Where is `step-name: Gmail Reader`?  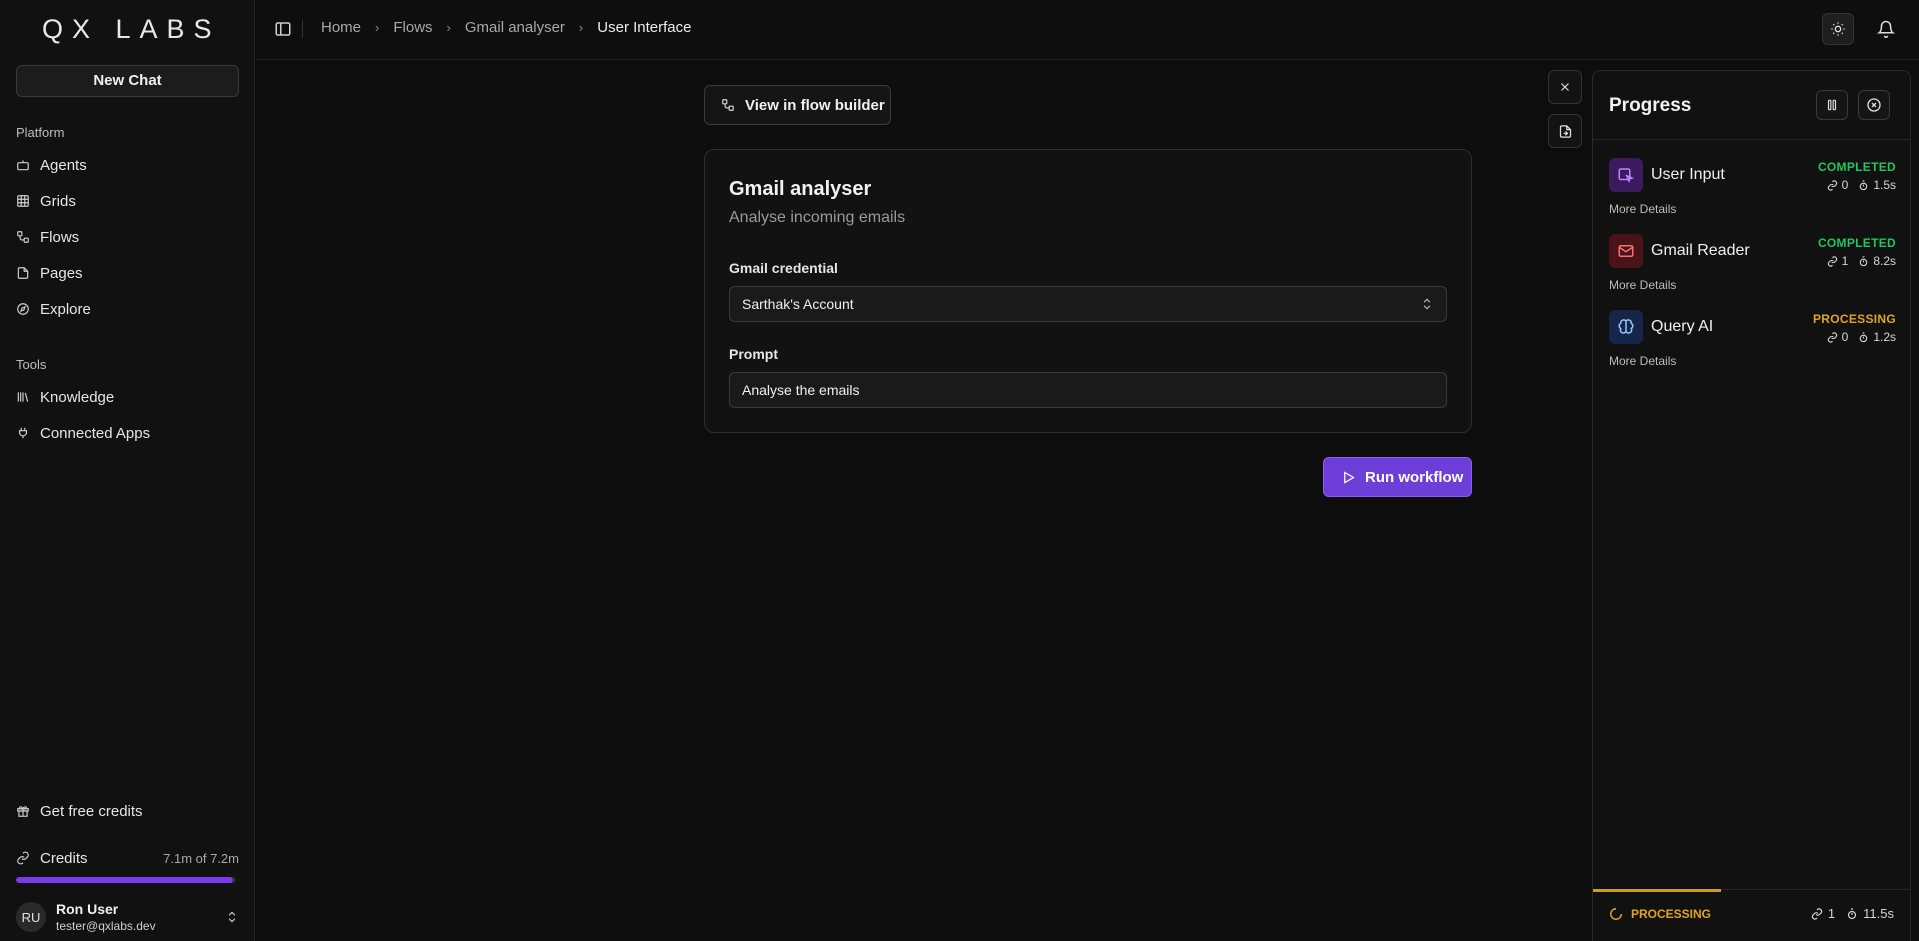
step-name: Gmail Reader is located at coordinates (1700, 250).